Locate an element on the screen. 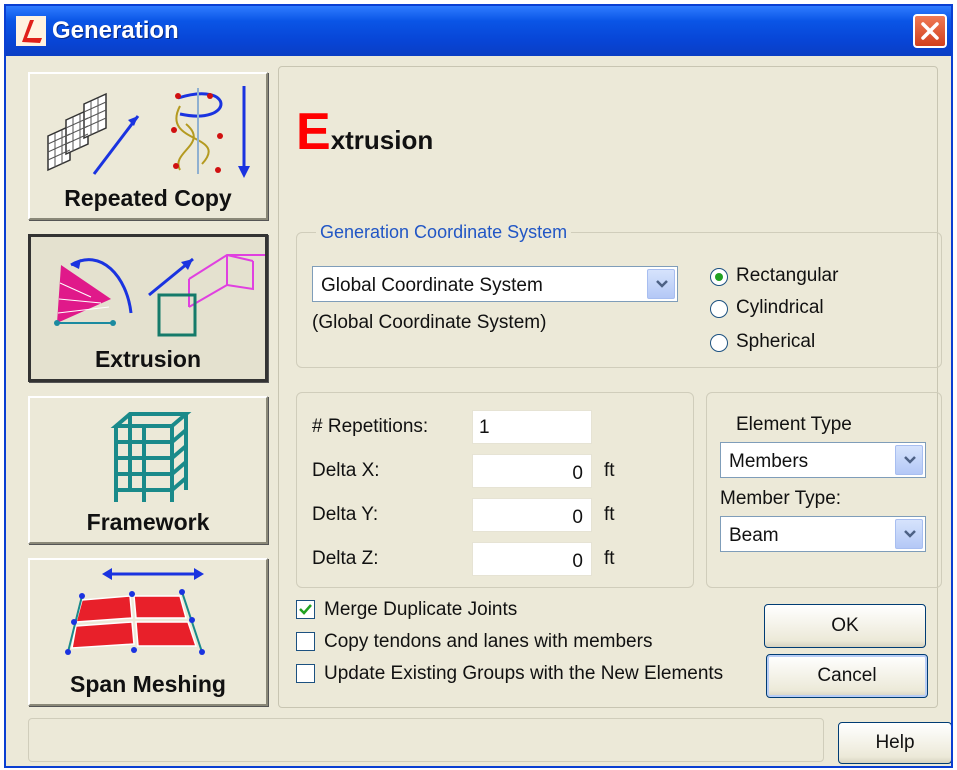 This screenshot has width=957, height=770. delta-x-input: 0 is located at coordinates (532, 471).